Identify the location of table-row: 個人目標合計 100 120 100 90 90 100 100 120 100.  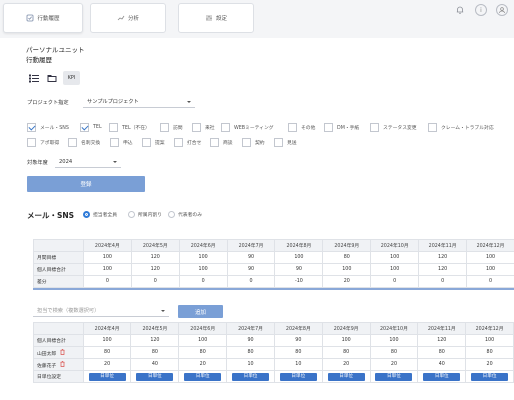
(273, 340).